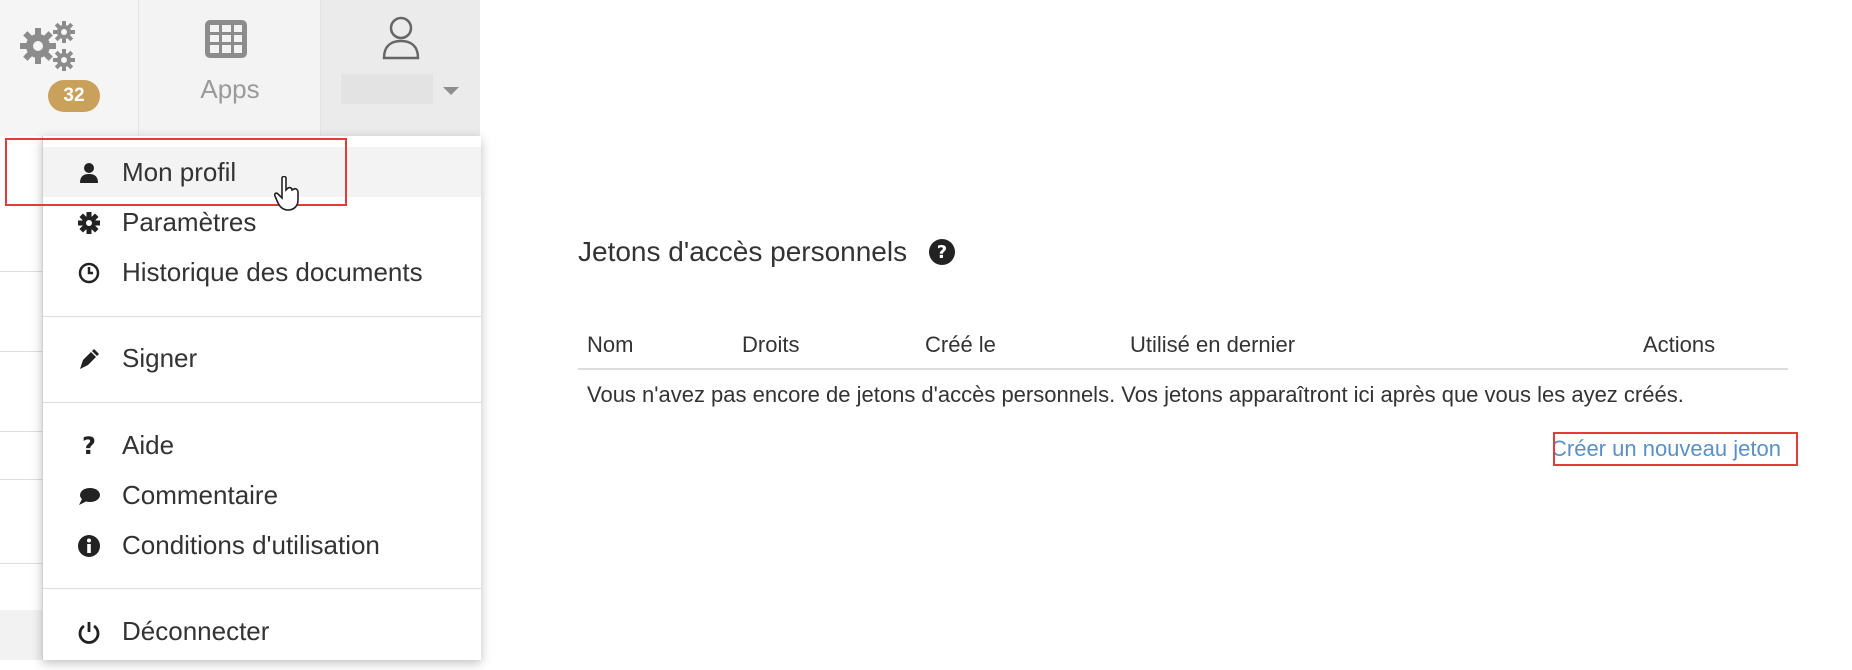 The image size is (1852, 670). What do you see at coordinates (1679, 344) in the screenshot?
I see `column-header-actions: Actions` at bounding box center [1679, 344].